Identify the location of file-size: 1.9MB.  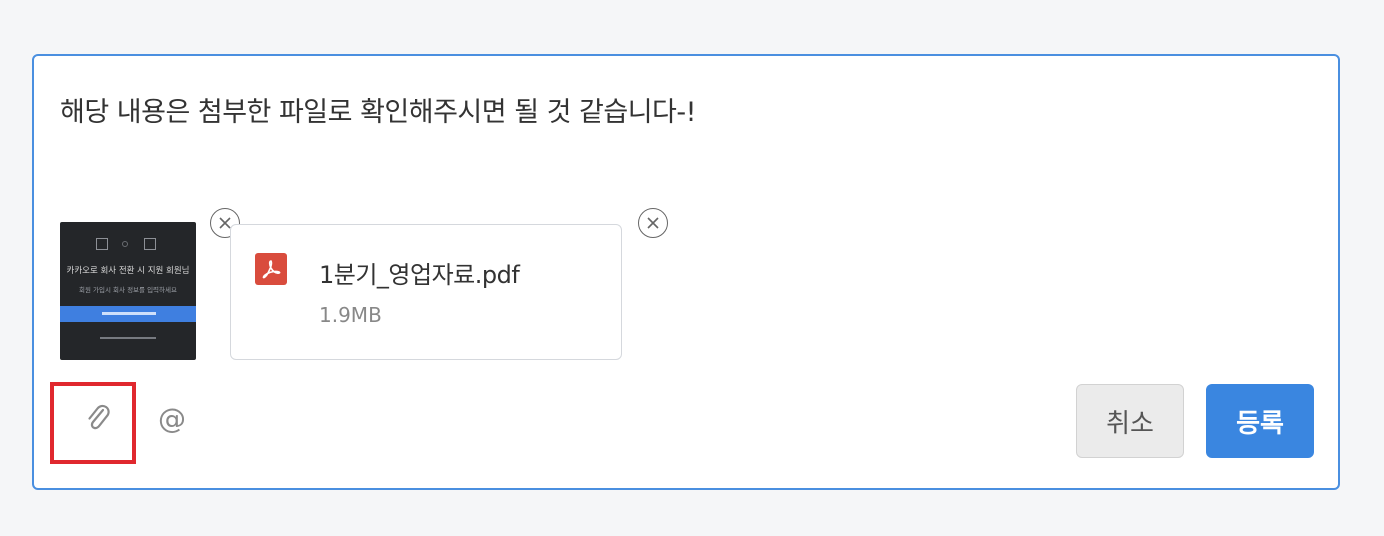
(350, 315).